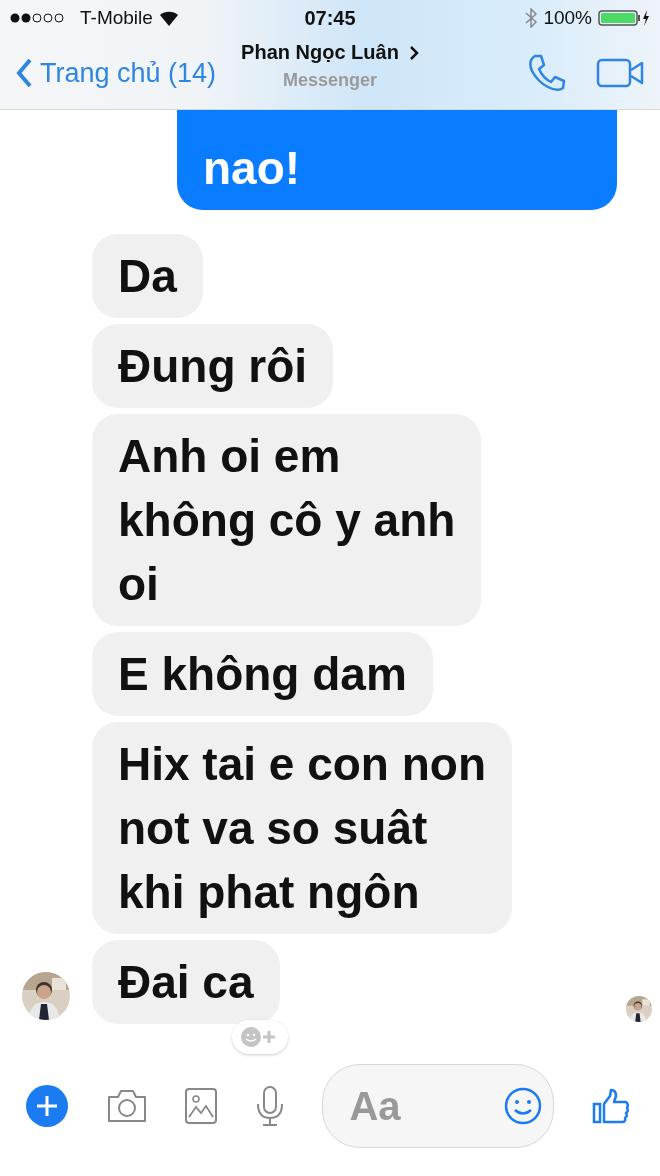 The height and width of the screenshot is (1176, 660). I want to click on camera-icon, so click(126, 1106).